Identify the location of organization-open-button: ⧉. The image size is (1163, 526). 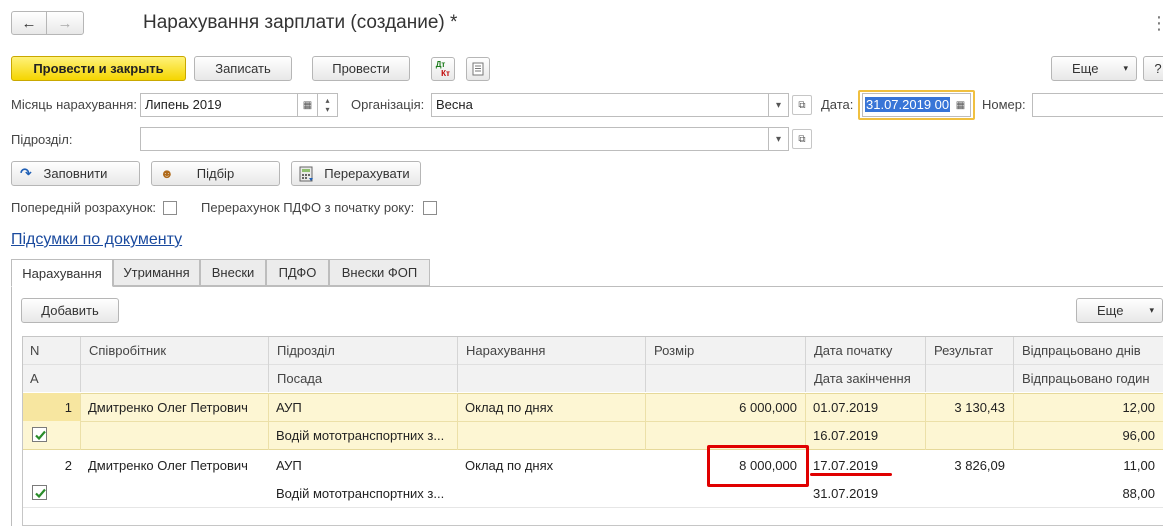
(802, 105).